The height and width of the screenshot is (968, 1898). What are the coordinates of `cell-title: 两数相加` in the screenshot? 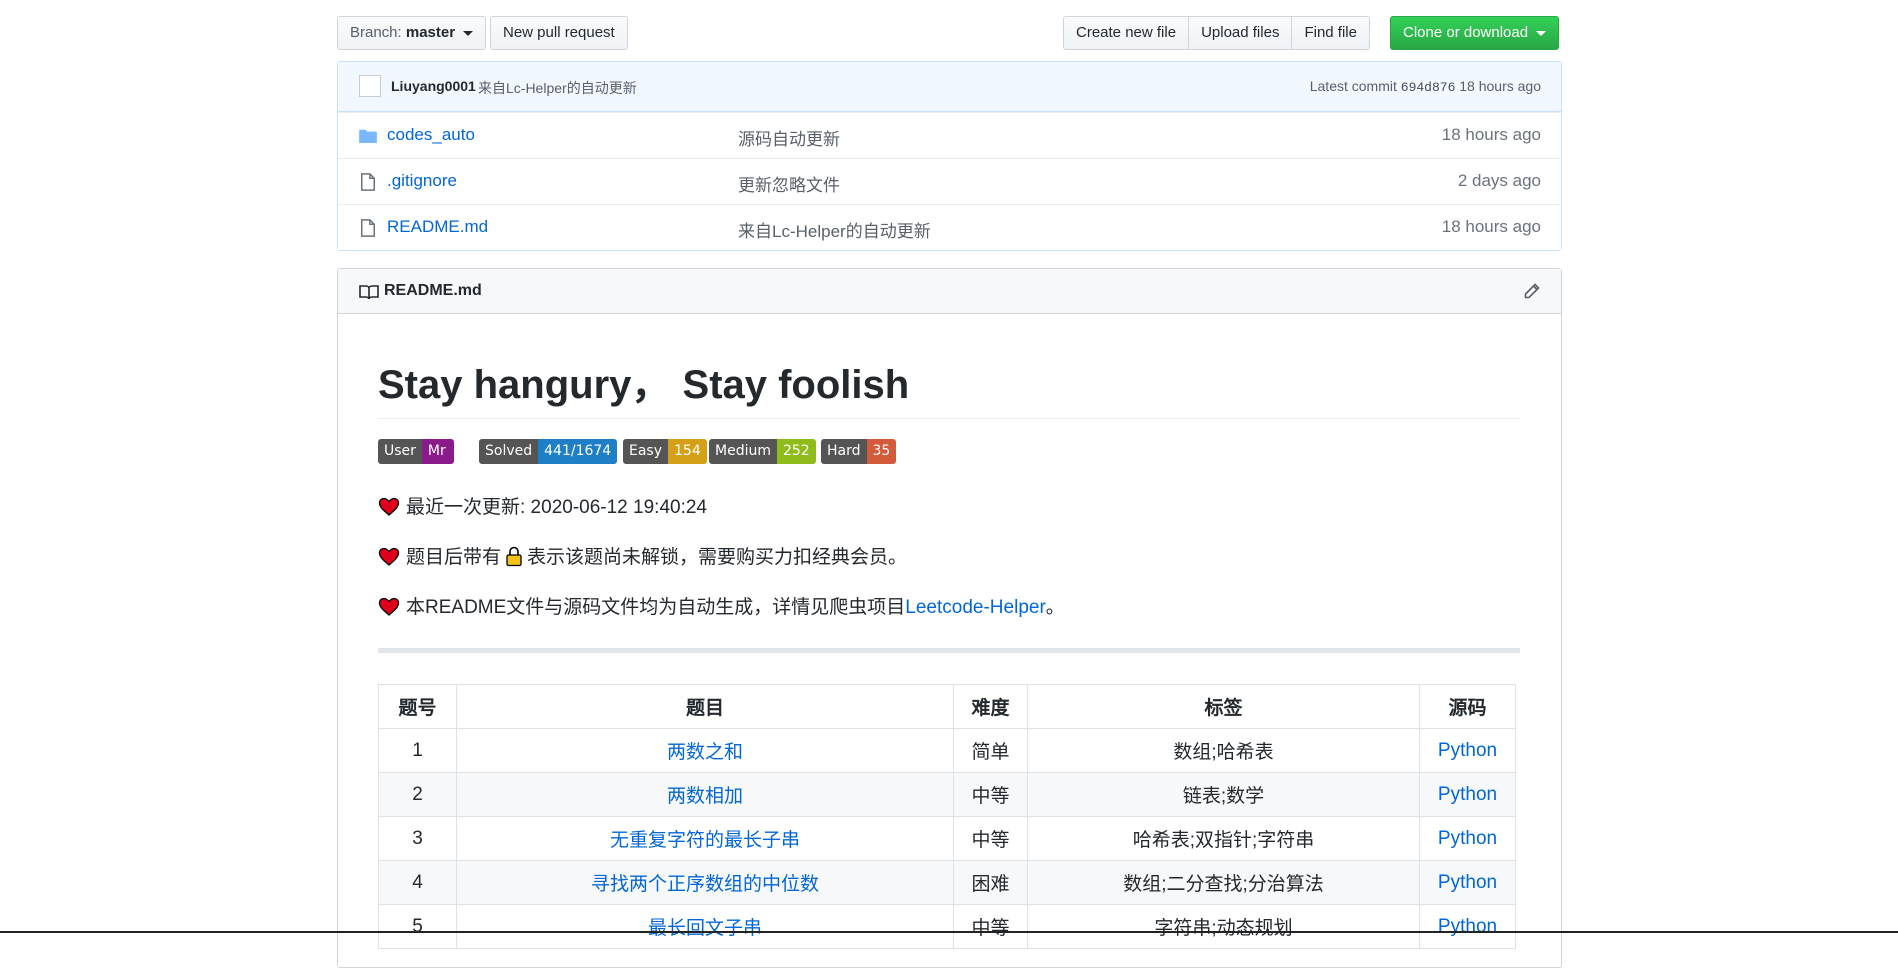 It's located at (705, 794).